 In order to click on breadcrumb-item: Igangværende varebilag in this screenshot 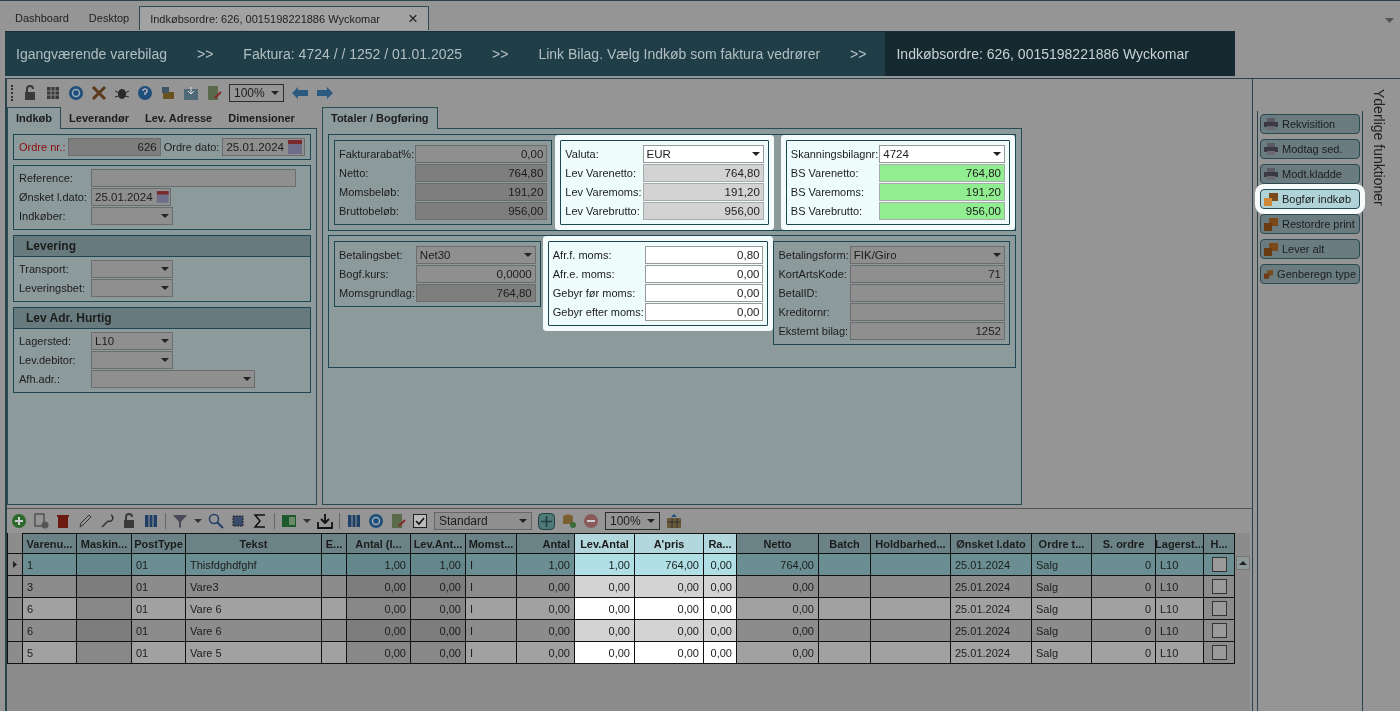, I will do `click(91, 54)`.